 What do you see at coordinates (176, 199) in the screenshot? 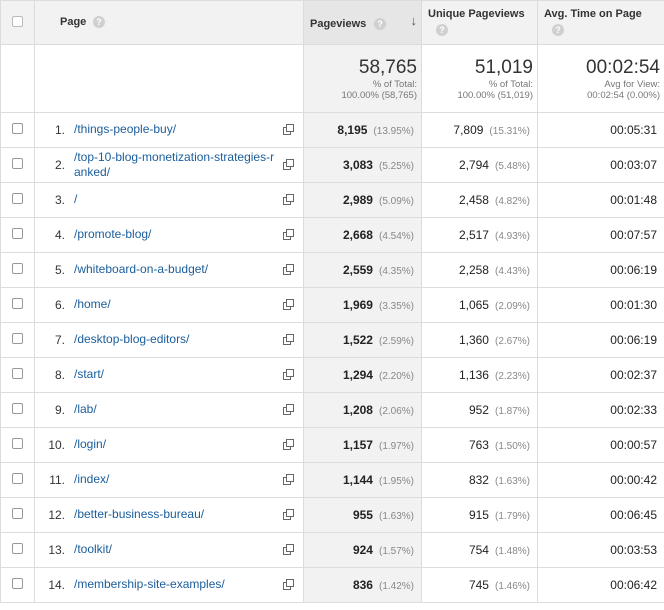
I see `page-link: /` at bounding box center [176, 199].